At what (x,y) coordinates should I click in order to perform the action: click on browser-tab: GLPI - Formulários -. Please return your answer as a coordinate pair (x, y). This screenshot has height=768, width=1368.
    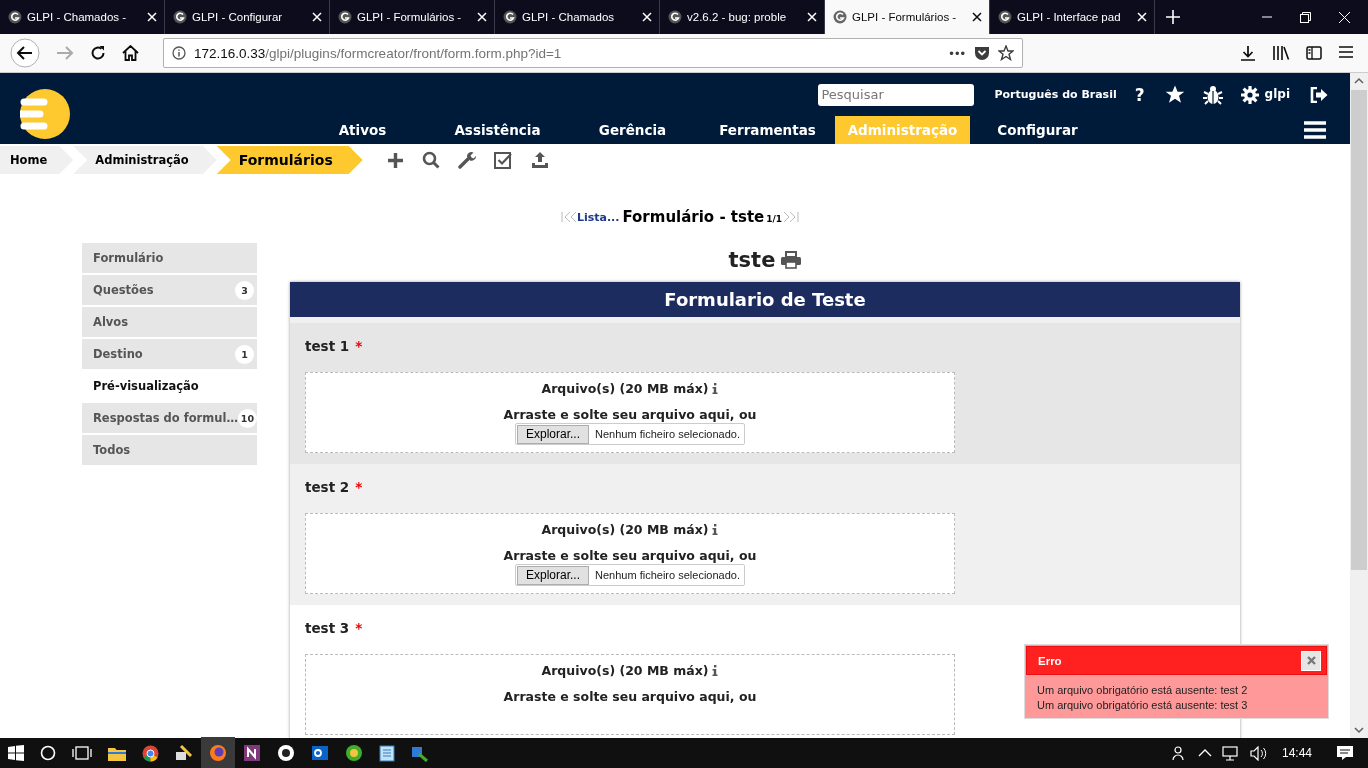
    Looking at the image, I should click on (907, 17).